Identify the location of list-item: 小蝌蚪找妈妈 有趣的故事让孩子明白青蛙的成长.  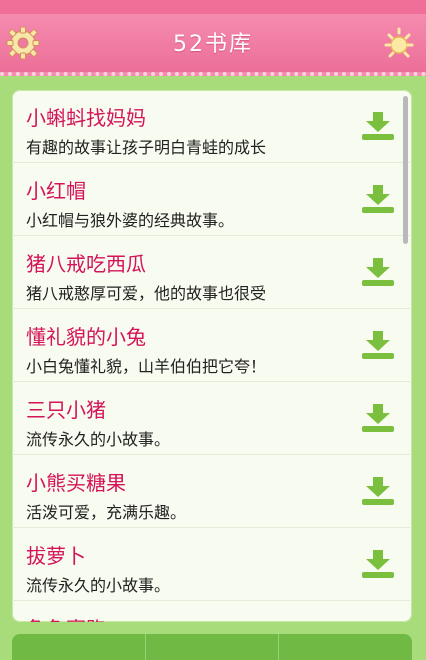
(211, 126).